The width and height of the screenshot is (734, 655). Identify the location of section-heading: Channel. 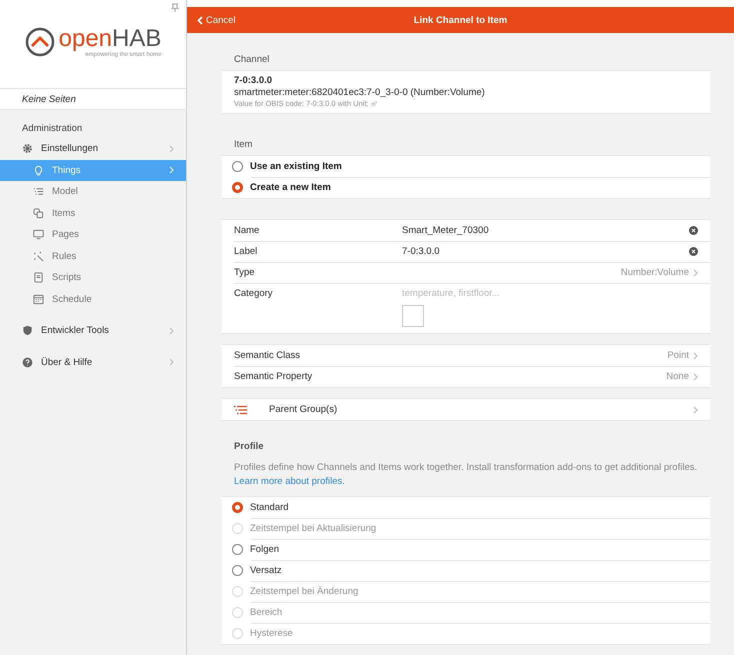
(251, 60).